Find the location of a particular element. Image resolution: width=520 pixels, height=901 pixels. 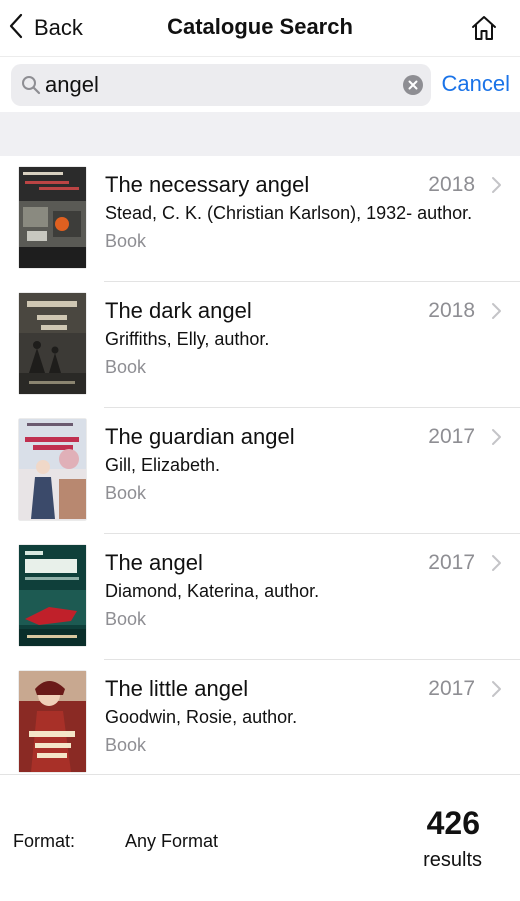

clear-icon is located at coordinates (413, 85).